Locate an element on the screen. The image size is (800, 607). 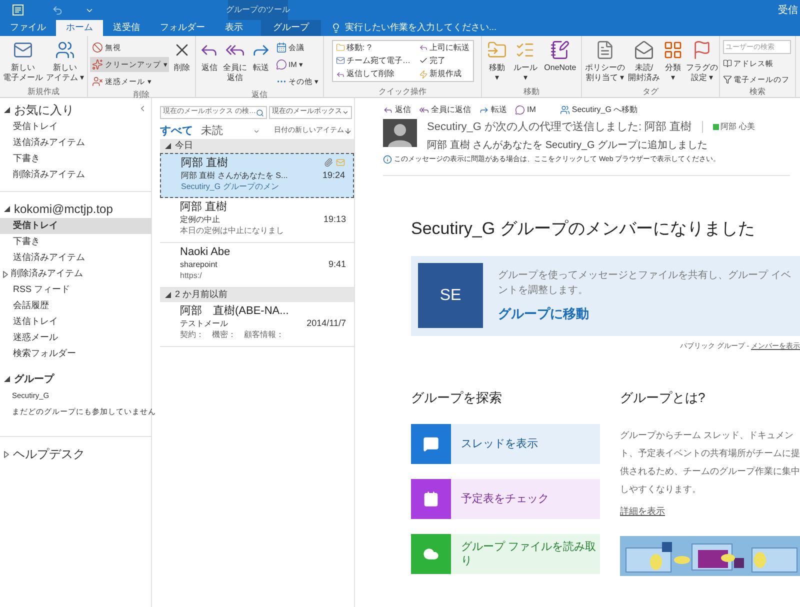
reply-icon is located at coordinates (388, 110).